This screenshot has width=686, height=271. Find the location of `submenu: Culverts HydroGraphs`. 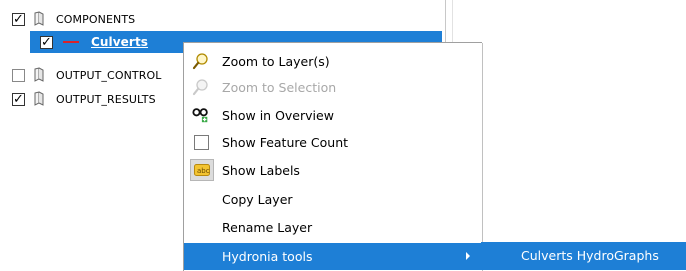

submenu: Culverts HydroGraphs is located at coordinates (583, 256).